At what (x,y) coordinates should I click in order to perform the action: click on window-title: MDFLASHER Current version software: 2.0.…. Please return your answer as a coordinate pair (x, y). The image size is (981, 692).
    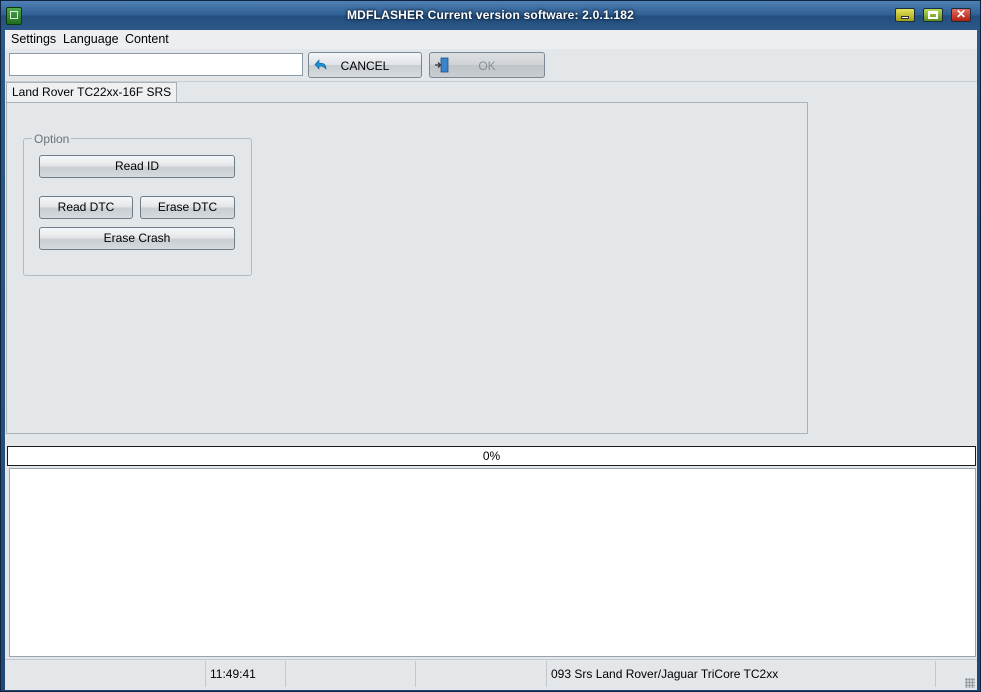
    Looking at the image, I should click on (490, 15).